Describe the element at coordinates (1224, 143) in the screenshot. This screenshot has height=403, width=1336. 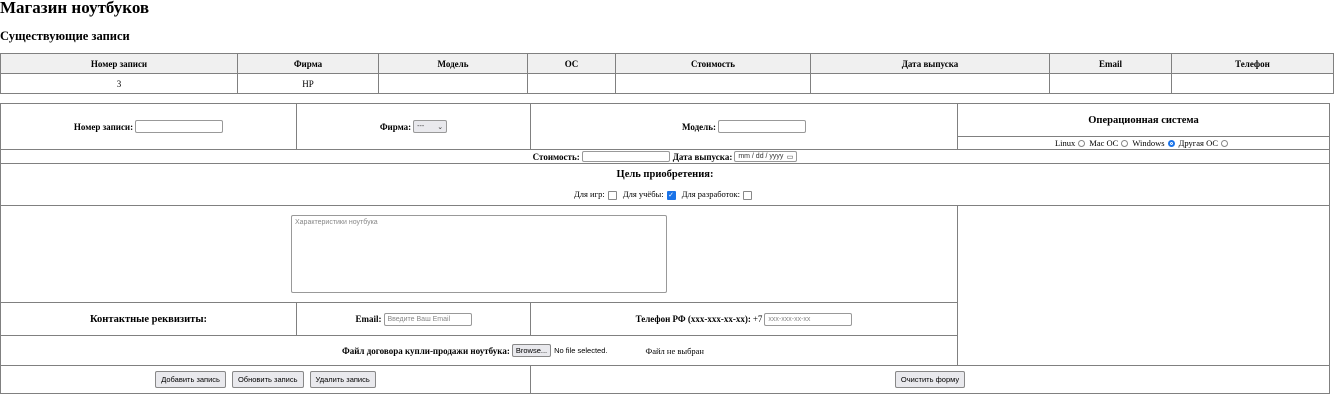
I see `os-other-radio` at that location.